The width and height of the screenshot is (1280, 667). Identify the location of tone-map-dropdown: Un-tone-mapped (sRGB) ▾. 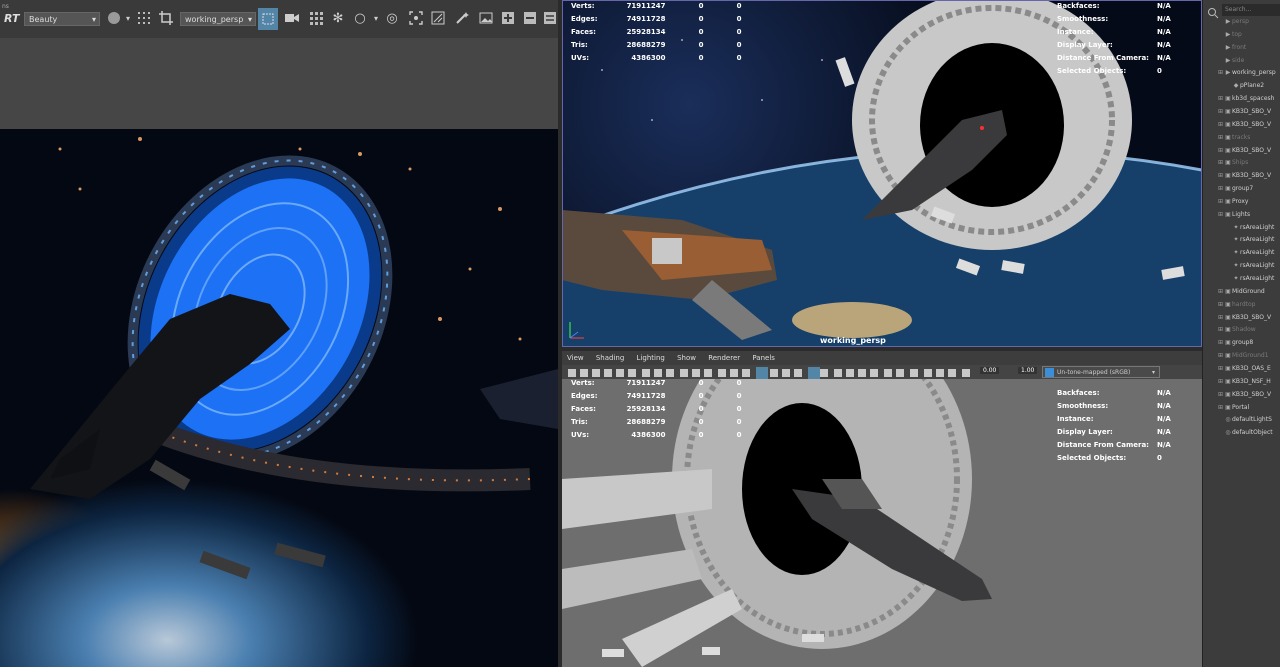
(1101, 372).